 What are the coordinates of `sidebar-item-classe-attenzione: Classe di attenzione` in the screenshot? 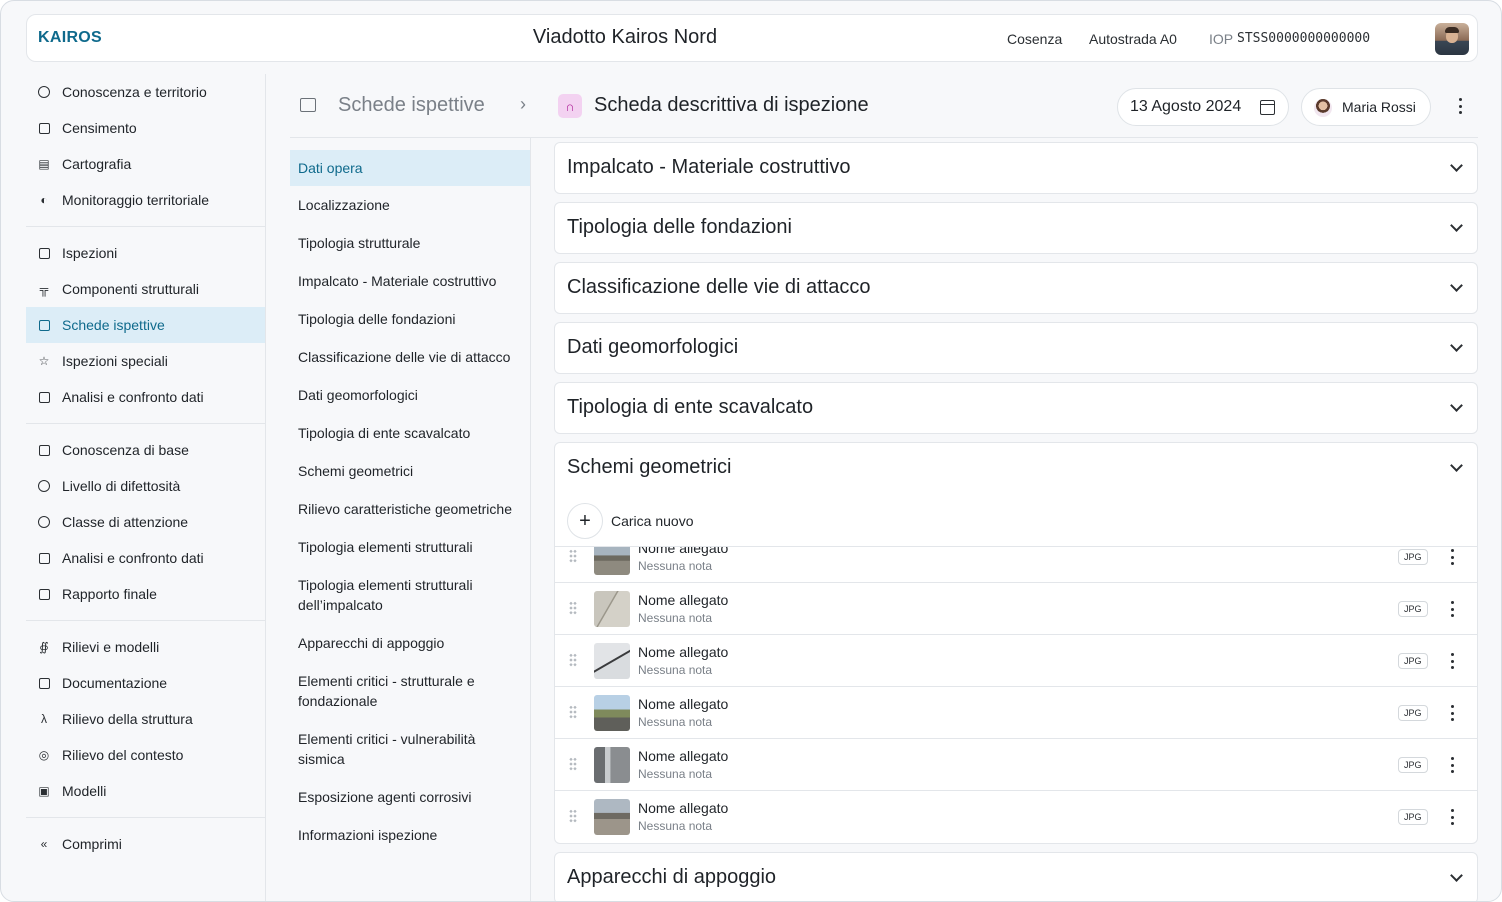 It's located at (145, 522).